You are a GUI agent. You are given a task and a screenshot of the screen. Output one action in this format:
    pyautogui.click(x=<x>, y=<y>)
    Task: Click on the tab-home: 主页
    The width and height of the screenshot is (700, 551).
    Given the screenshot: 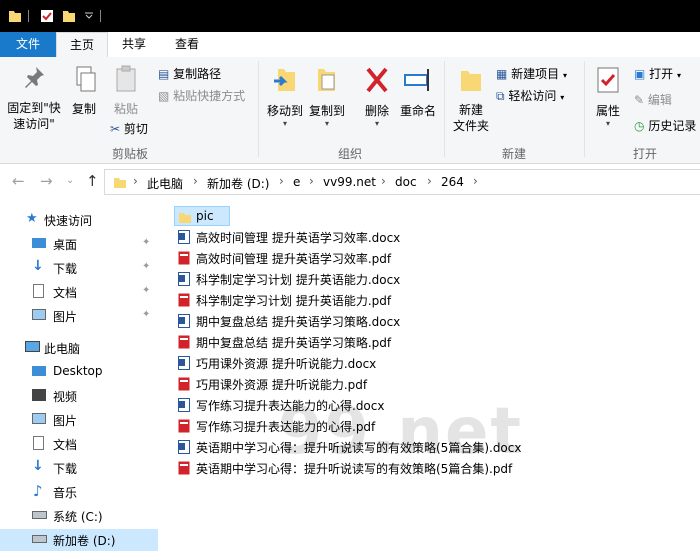 What is the action you would take?
    pyautogui.click(x=82, y=45)
    